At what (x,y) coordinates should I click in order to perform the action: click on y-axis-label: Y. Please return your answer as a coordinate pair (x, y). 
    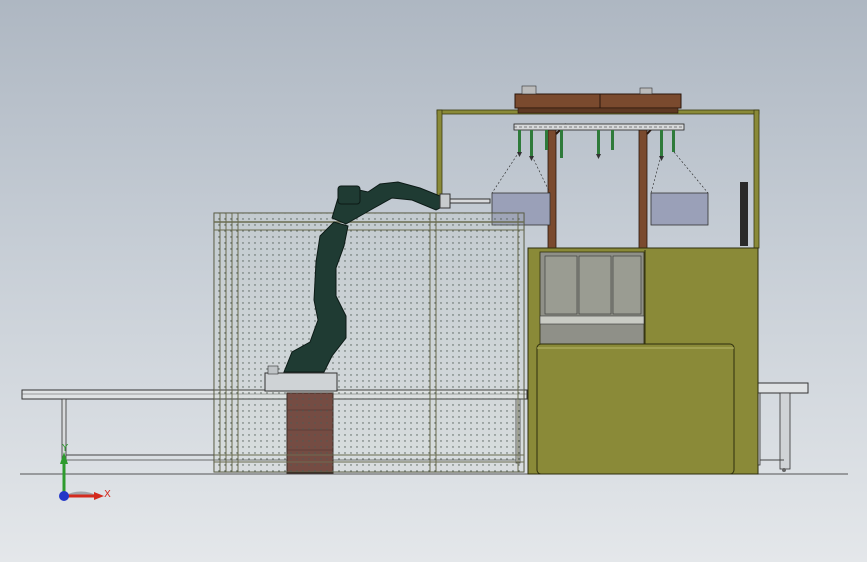
    Looking at the image, I should click on (65, 448).